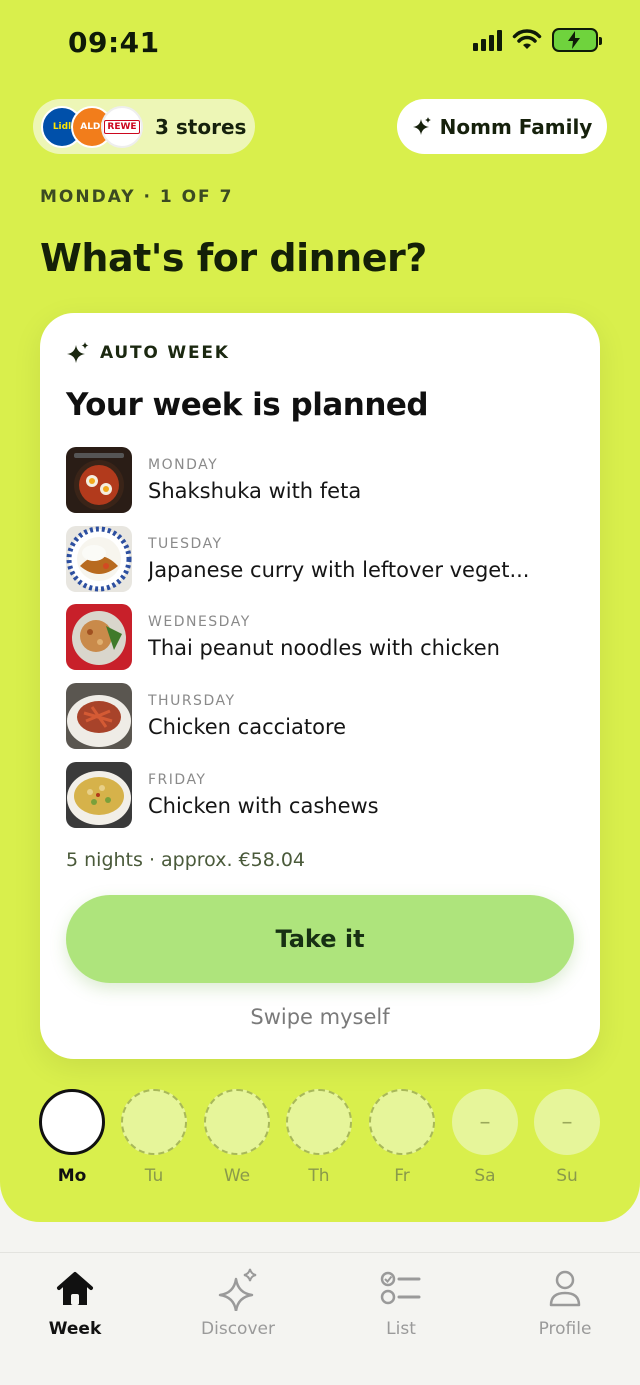 Image resolution: width=640 pixels, height=1385 pixels. Describe the element at coordinates (192, 701) in the screenshot. I see `meal-day: THURSDAY` at that location.